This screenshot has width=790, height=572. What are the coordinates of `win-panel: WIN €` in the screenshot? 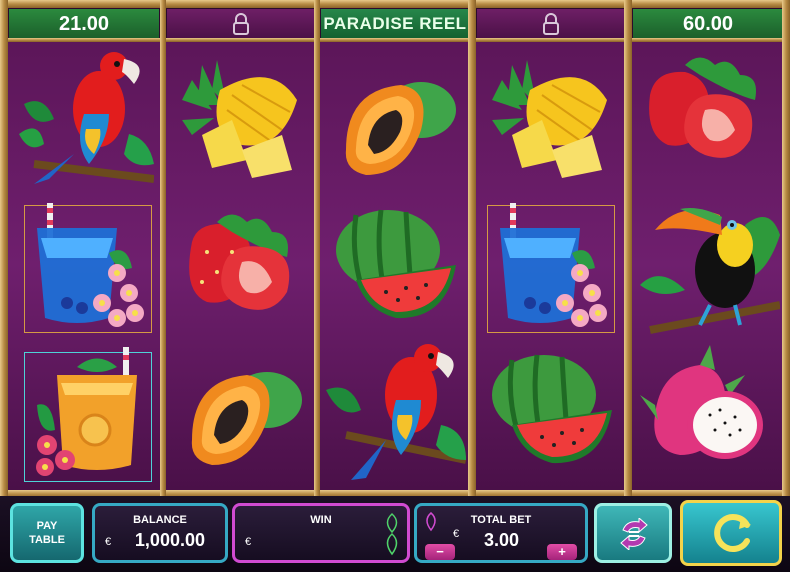 It's located at (321, 533).